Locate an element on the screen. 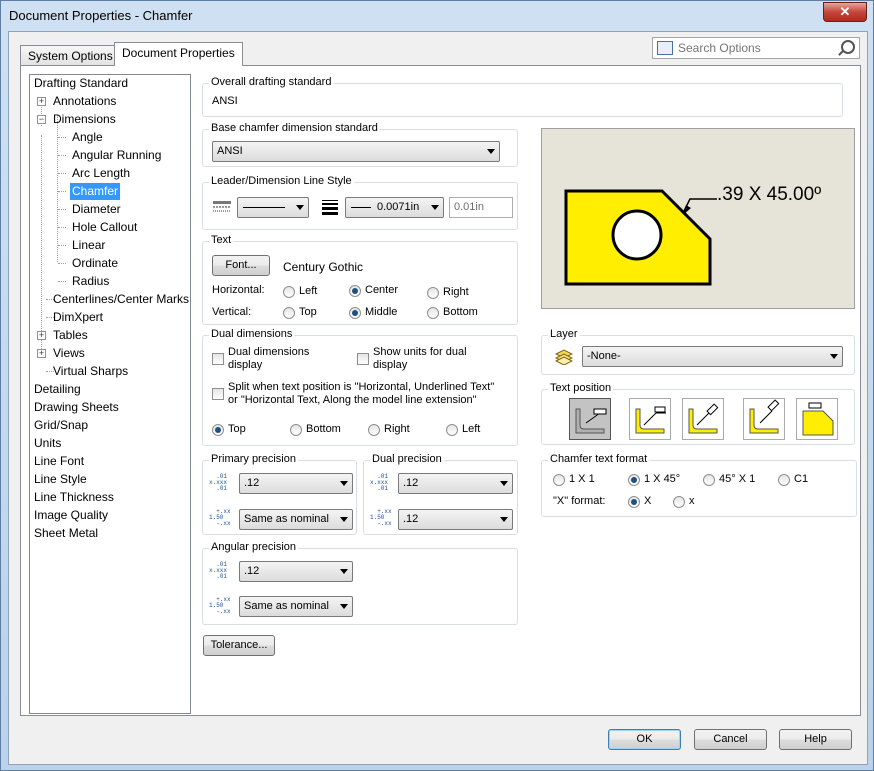 This screenshot has height=771, width=874. vertical-bottom-radio is located at coordinates (433, 313).